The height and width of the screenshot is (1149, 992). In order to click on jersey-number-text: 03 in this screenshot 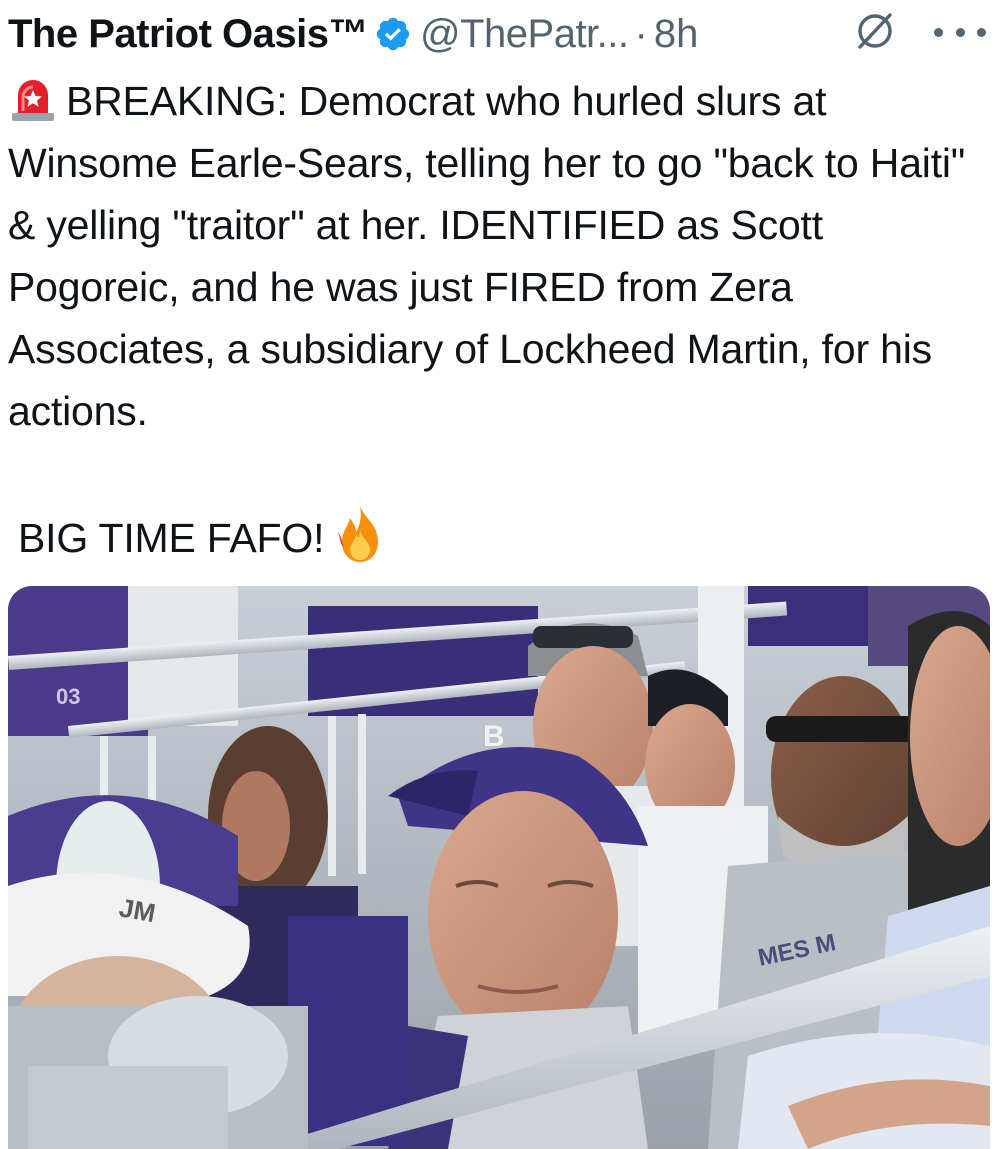, I will do `click(68, 696)`.